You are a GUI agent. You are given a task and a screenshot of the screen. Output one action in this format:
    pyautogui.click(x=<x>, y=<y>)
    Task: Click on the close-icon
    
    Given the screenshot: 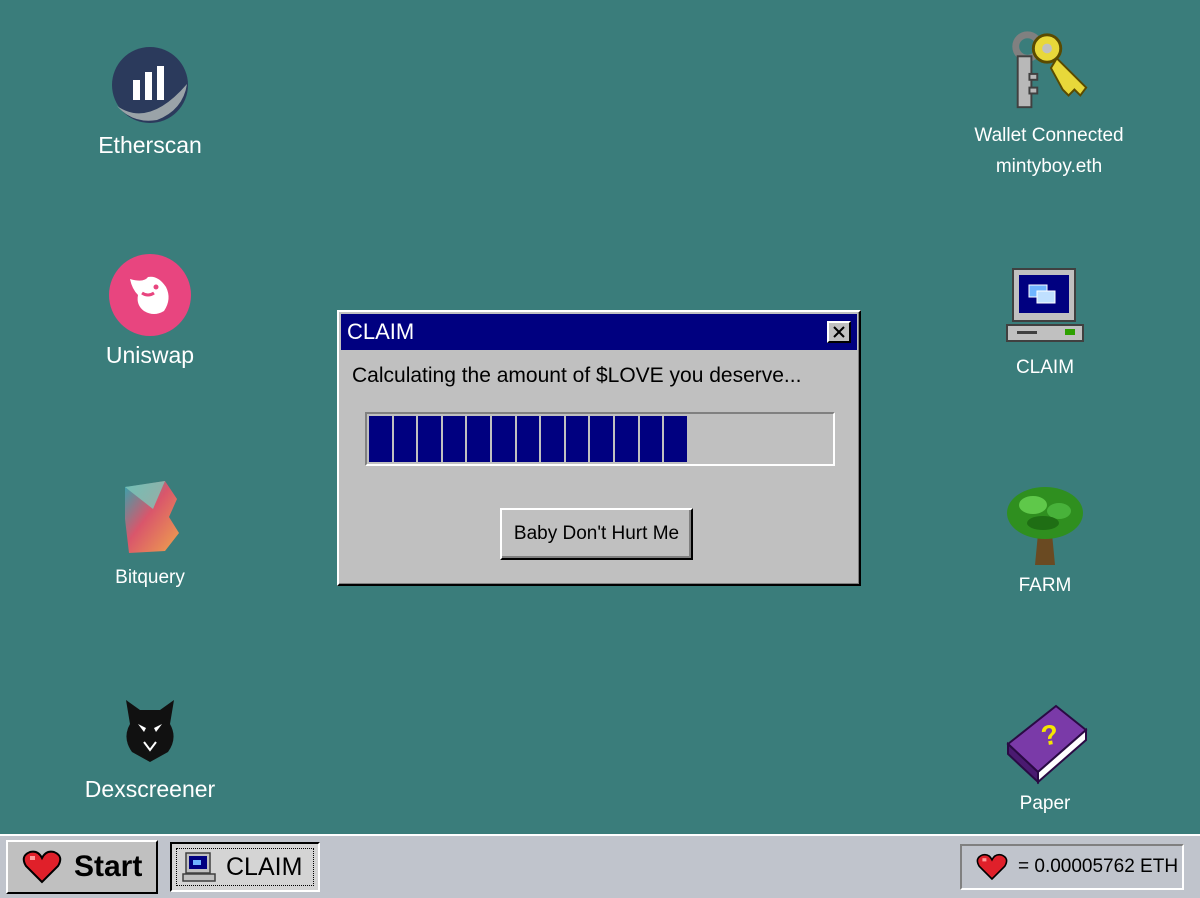 What is the action you would take?
    pyautogui.click(x=839, y=332)
    